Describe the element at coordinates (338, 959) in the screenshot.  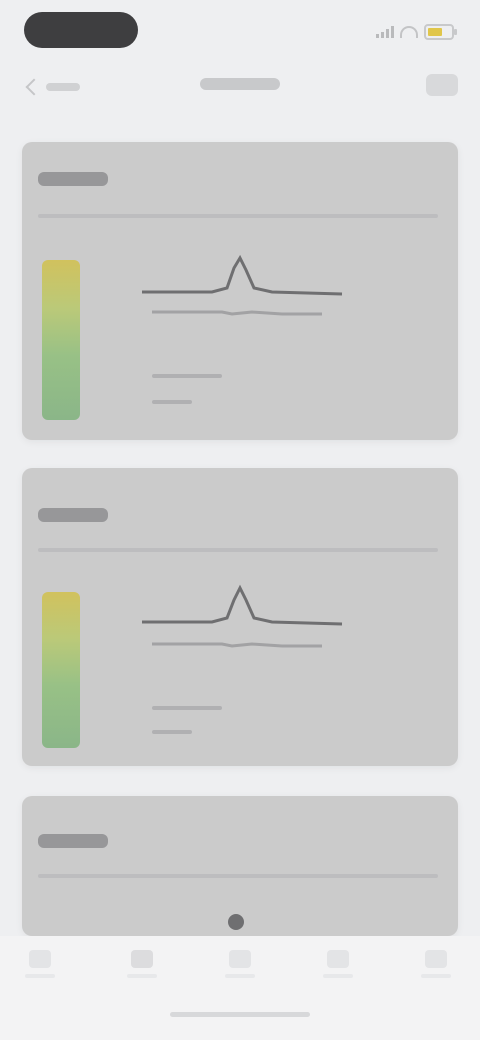
I see `tab-4-icon` at that location.